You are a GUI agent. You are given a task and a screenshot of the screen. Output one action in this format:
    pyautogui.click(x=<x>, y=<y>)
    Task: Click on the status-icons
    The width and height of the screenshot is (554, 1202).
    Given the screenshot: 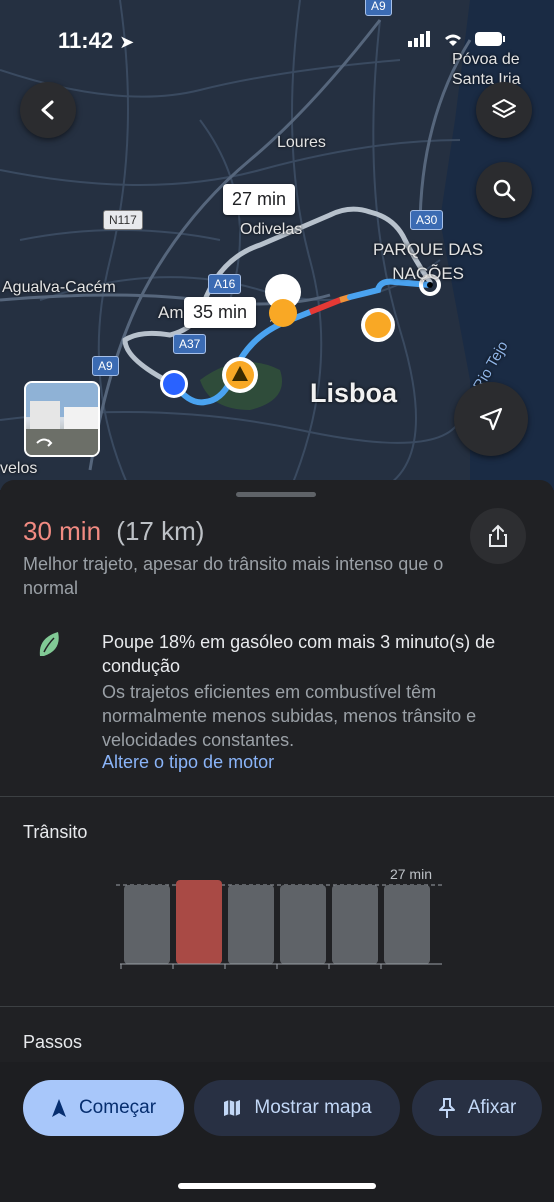 What is the action you would take?
    pyautogui.click(x=457, y=39)
    